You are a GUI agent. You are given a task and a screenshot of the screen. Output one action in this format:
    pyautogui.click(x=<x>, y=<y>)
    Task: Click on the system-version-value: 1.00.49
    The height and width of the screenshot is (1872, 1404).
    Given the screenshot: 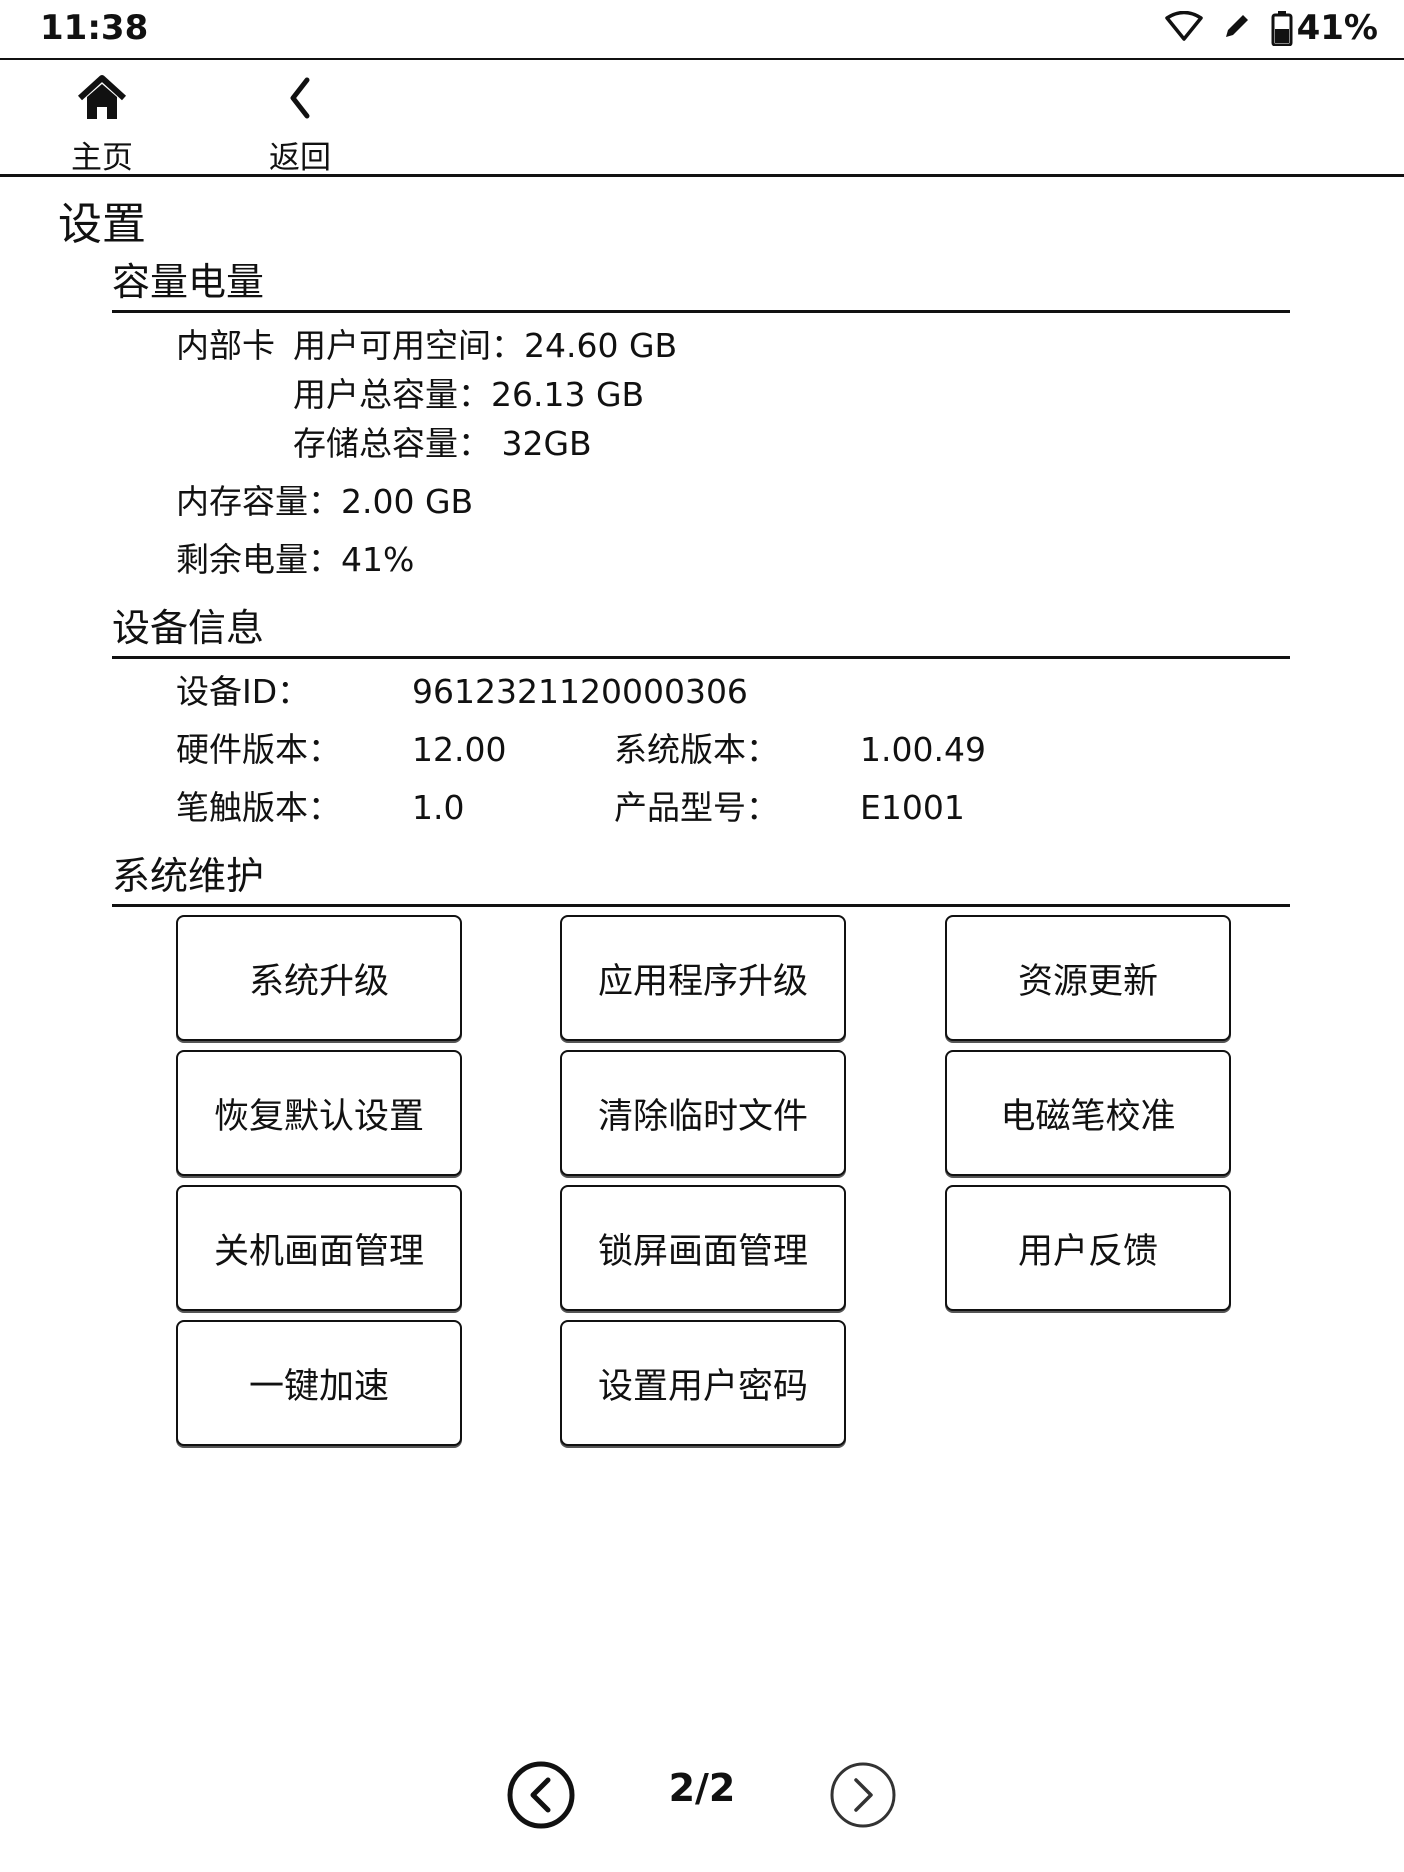 What is the action you would take?
    pyautogui.click(x=923, y=749)
    